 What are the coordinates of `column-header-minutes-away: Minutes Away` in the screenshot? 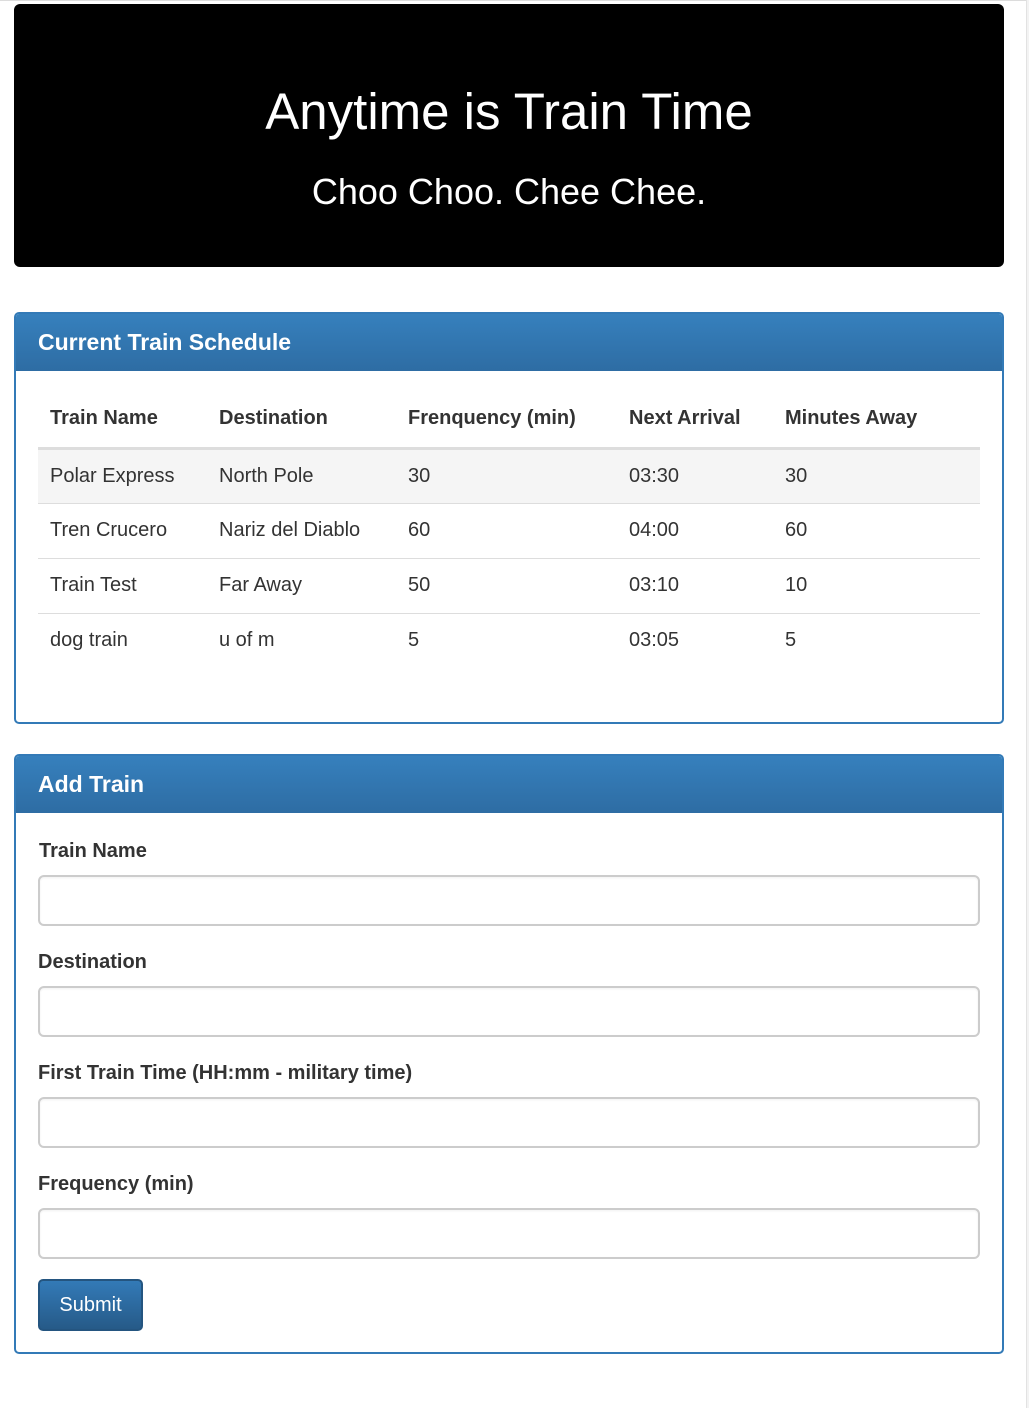 It's located at (876, 420).